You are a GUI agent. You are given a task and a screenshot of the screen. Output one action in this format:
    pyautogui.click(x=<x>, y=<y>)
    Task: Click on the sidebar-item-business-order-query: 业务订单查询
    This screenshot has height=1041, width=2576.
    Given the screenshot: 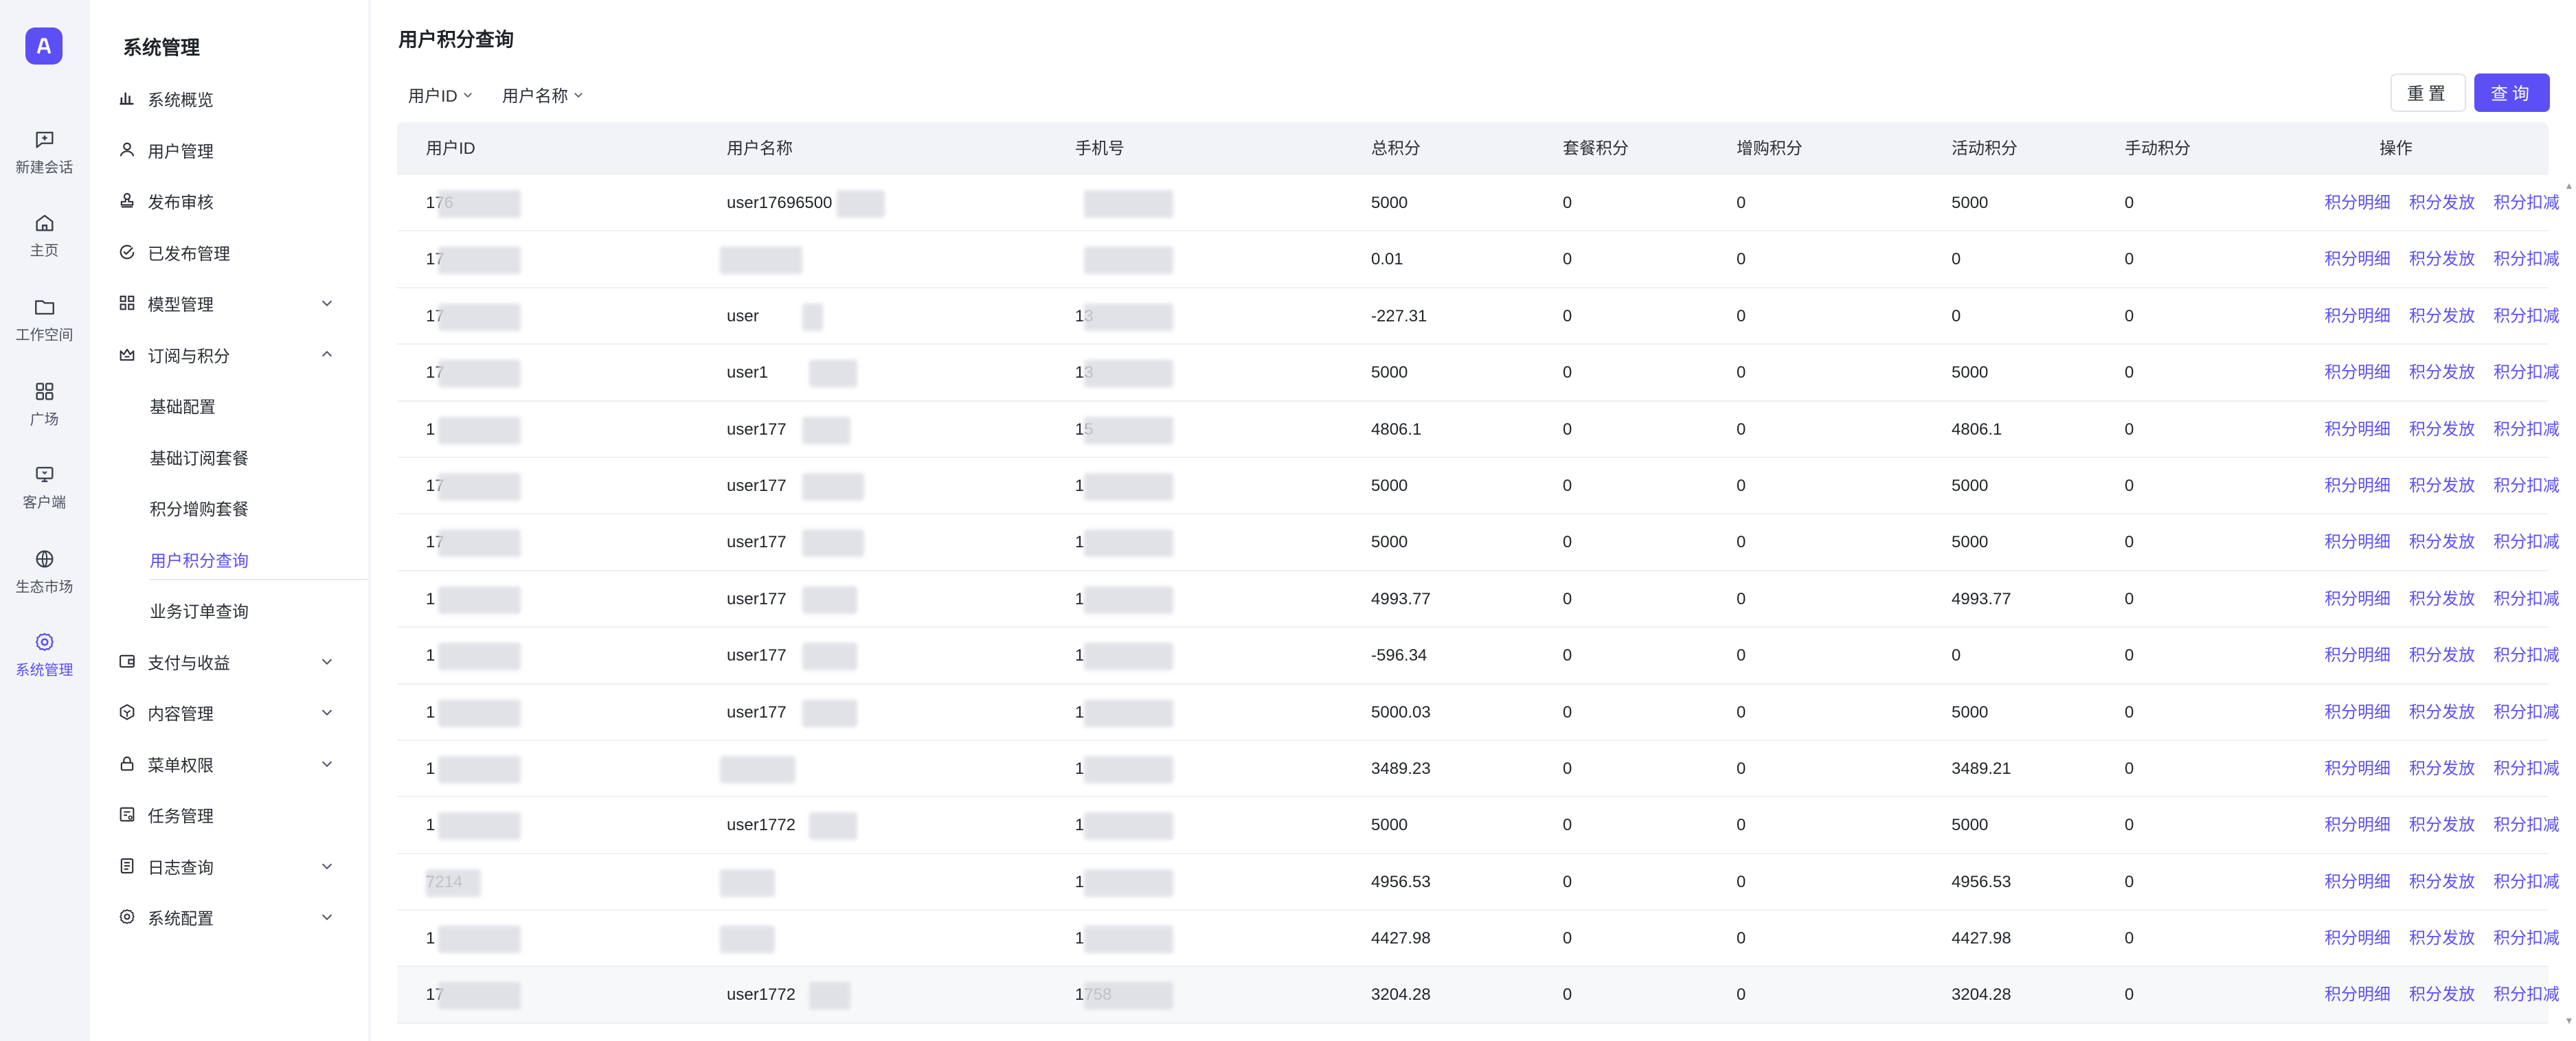 What is the action you would take?
    pyautogui.click(x=254, y=609)
    